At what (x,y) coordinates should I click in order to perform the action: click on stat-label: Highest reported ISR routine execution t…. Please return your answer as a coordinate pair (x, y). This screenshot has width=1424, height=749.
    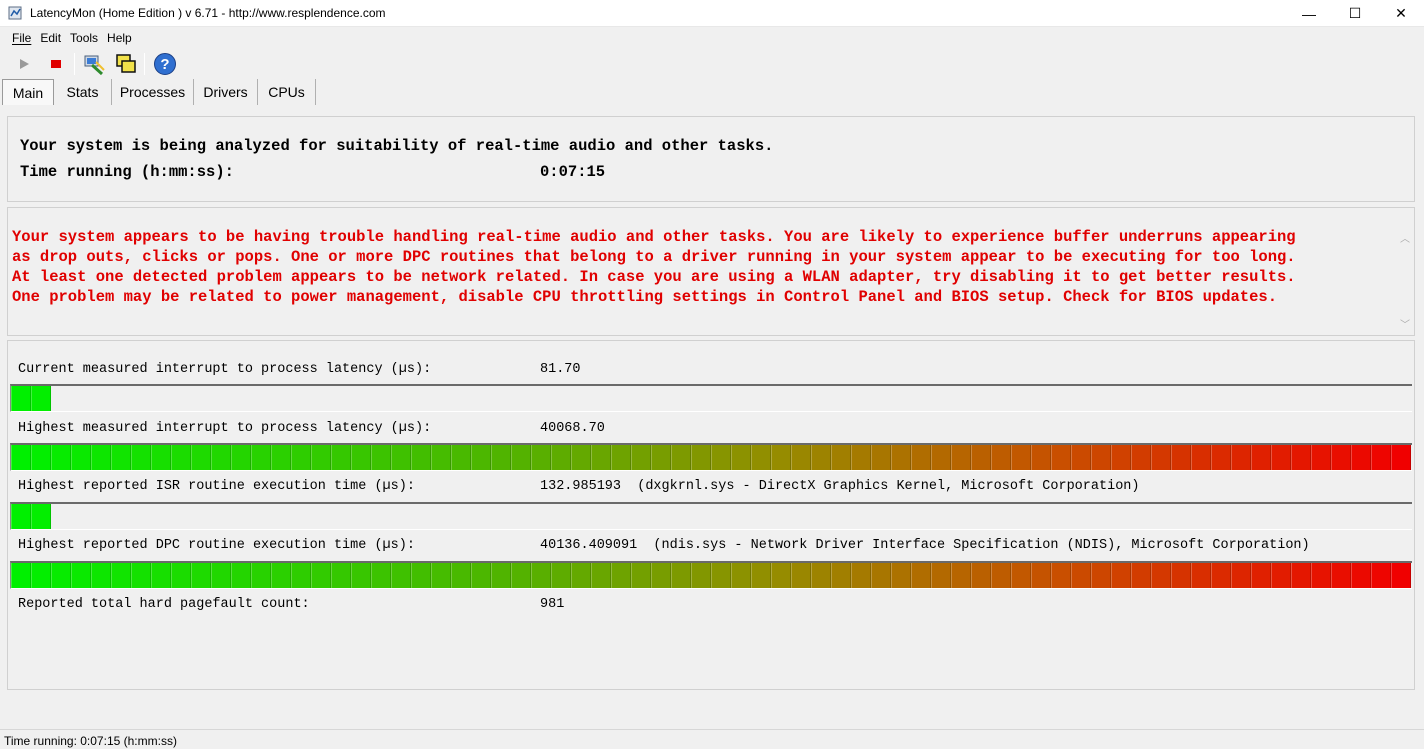
    Looking at the image, I should click on (216, 486).